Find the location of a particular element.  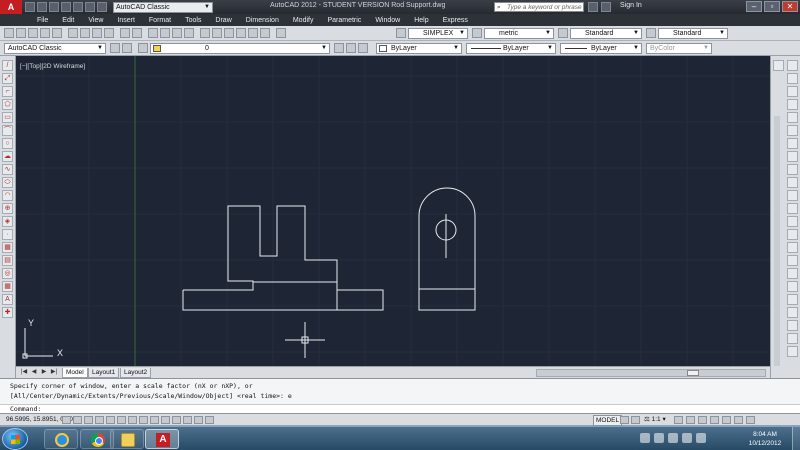

copy-object-icon is located at coordinates (792, 78).